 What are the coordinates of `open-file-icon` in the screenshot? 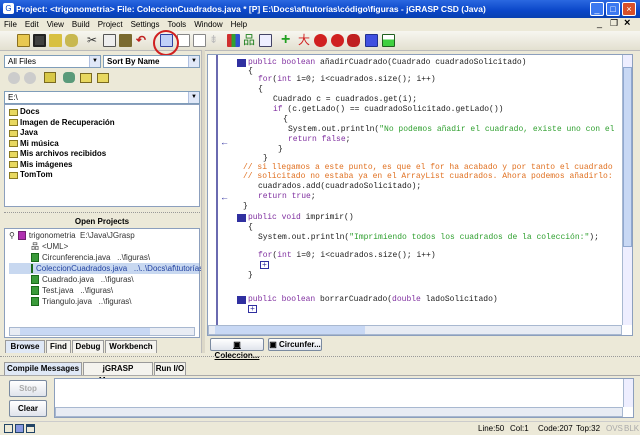 It's located at (71, 40).